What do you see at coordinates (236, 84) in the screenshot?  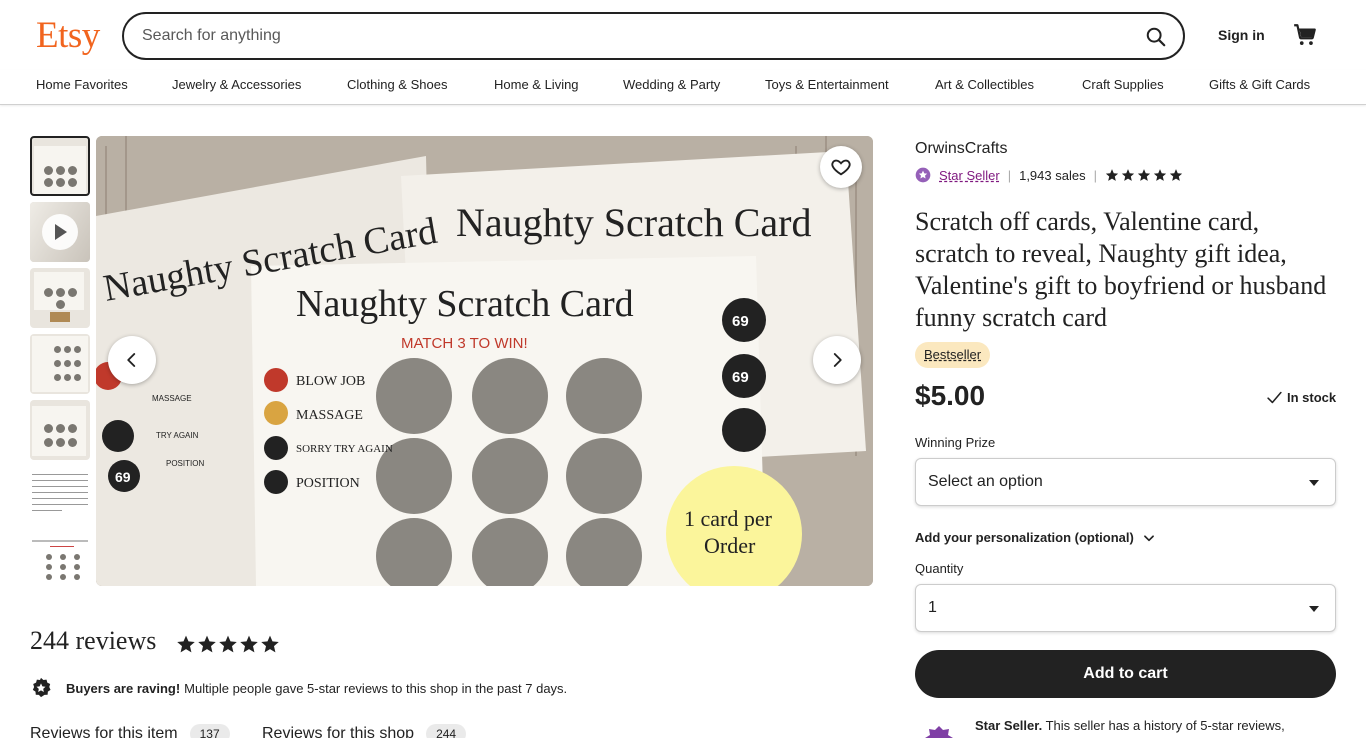 I see `nav-jewelry-accessories: Jewelry & Accessories` at bounding box center [236, 84].